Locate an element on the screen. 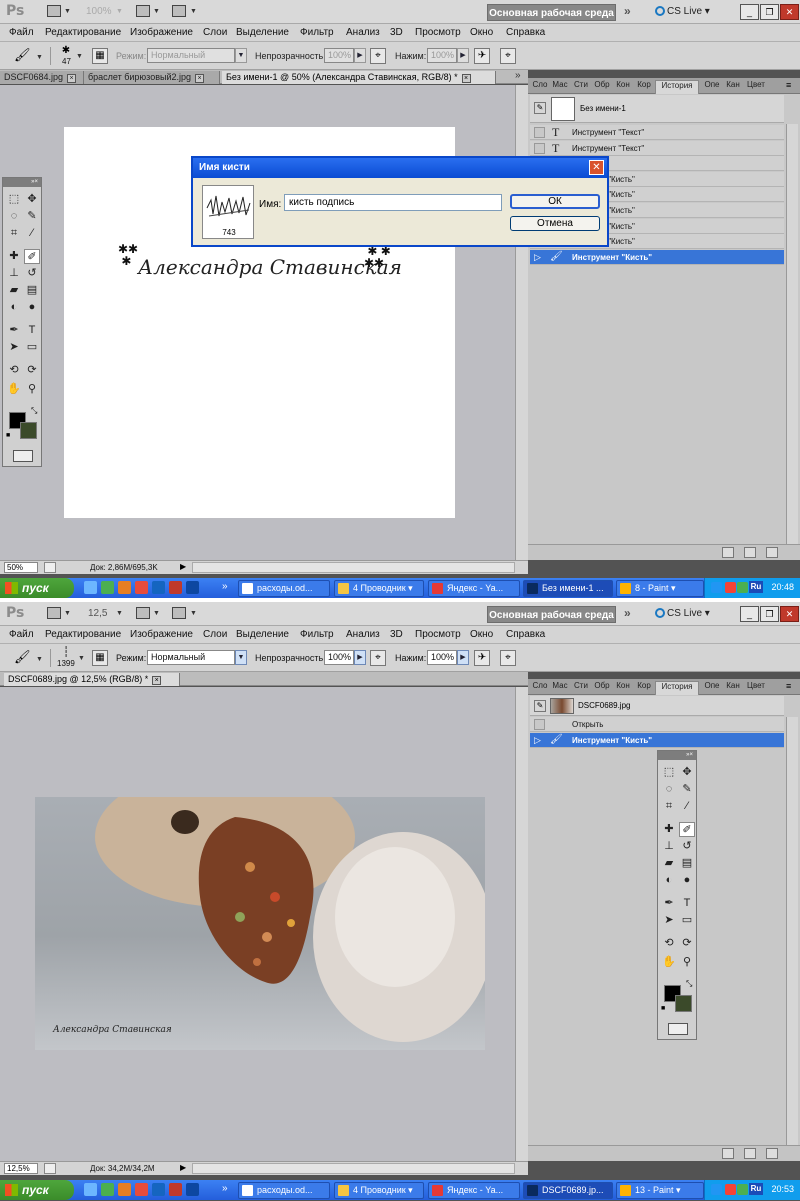 The height and width of the screenshot is (1201, 800). status-icon is located at coordinates (50, 1168).